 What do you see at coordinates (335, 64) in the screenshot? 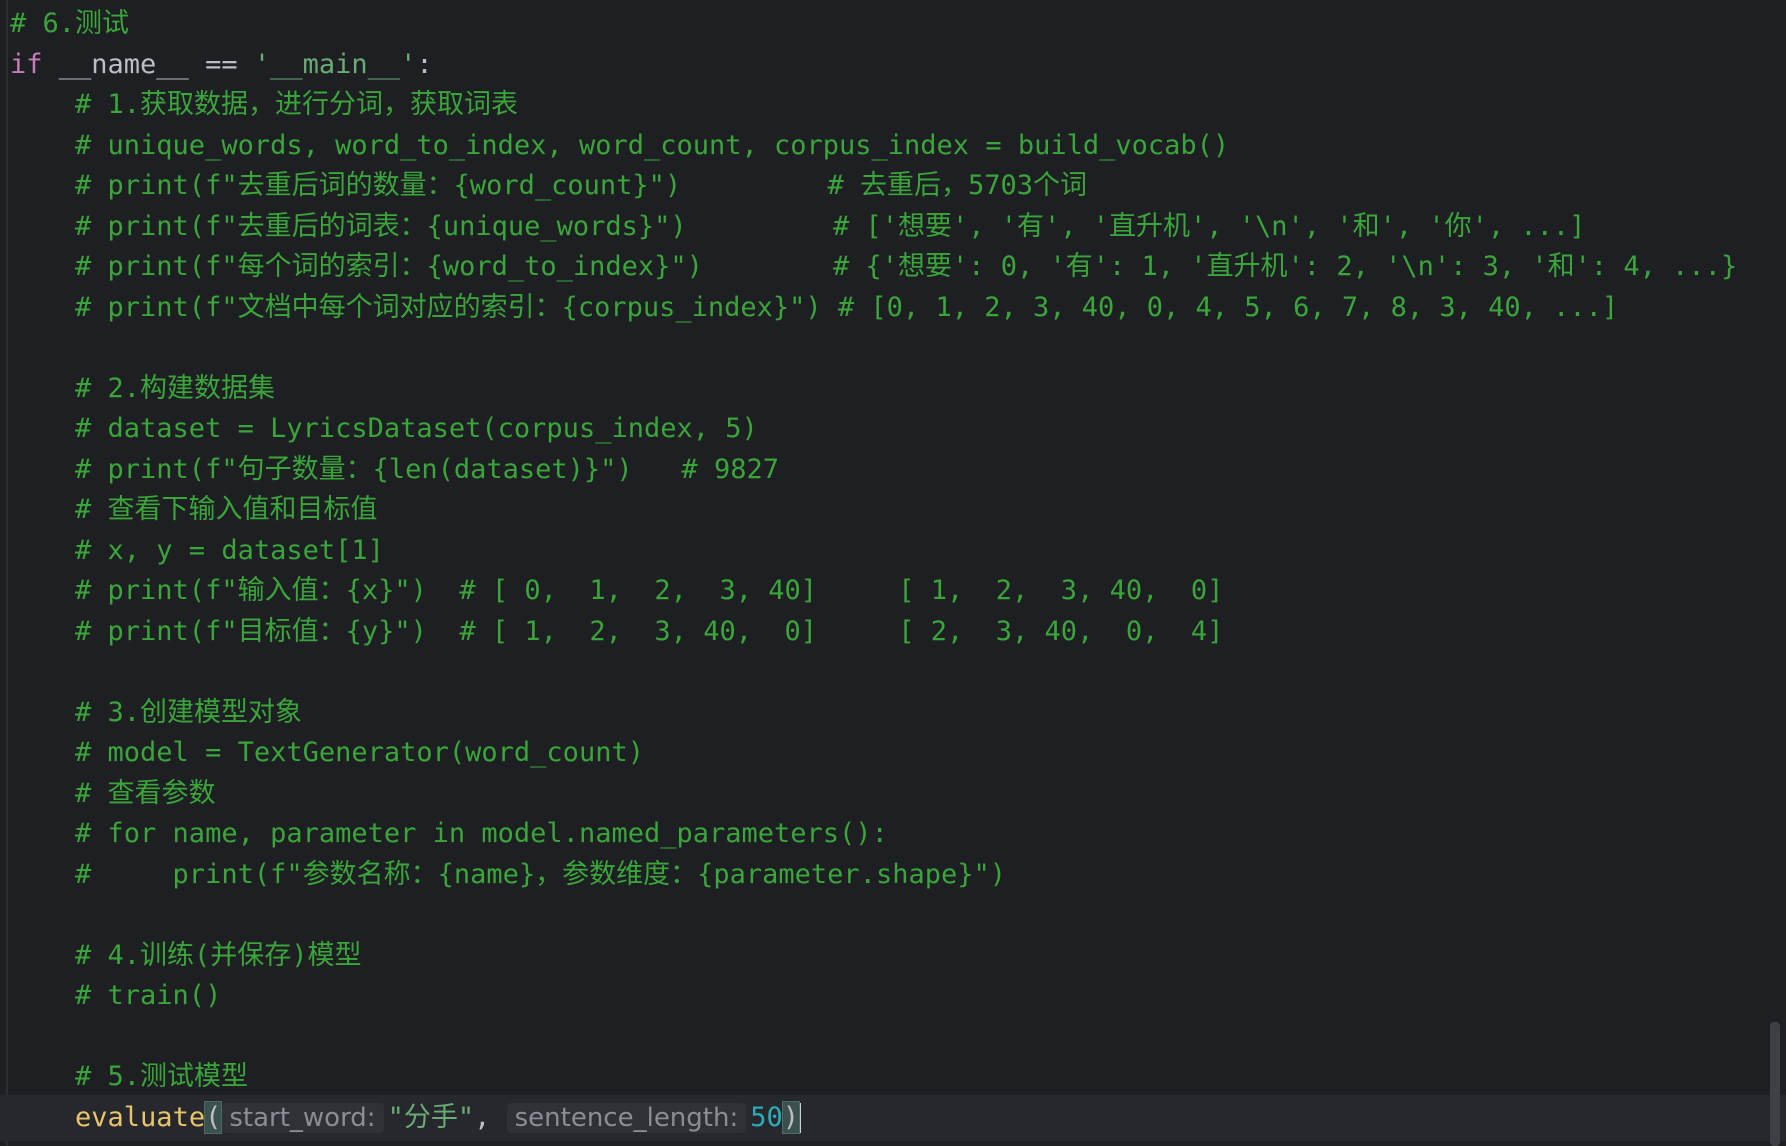
I see `main-string: '__main__'` at bounding box center [335, 64].